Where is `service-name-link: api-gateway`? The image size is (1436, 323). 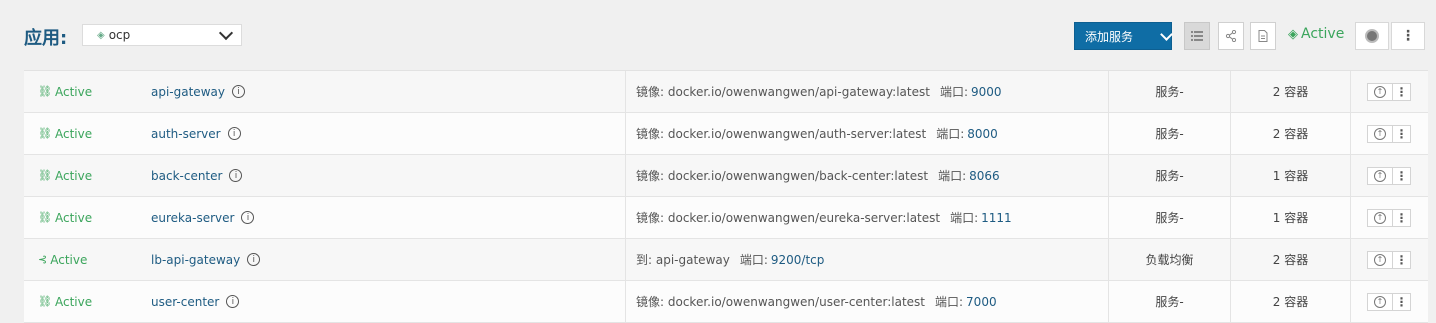 service-name-link: api-gateway is located at coordinates (188, 92).